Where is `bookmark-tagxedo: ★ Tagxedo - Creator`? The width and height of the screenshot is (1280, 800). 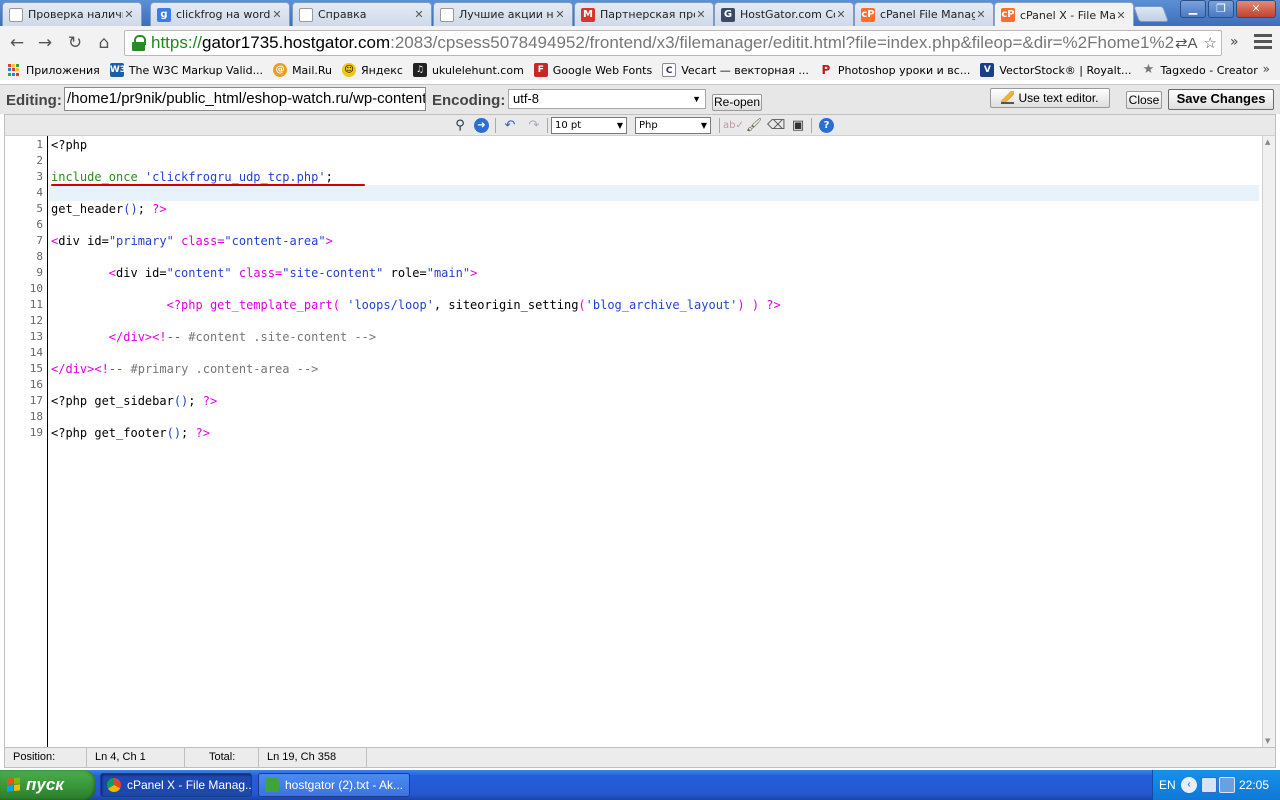
bookmark-tagxedo: ★ Tagxedo - Creator is located at coordinates (1200, 70).